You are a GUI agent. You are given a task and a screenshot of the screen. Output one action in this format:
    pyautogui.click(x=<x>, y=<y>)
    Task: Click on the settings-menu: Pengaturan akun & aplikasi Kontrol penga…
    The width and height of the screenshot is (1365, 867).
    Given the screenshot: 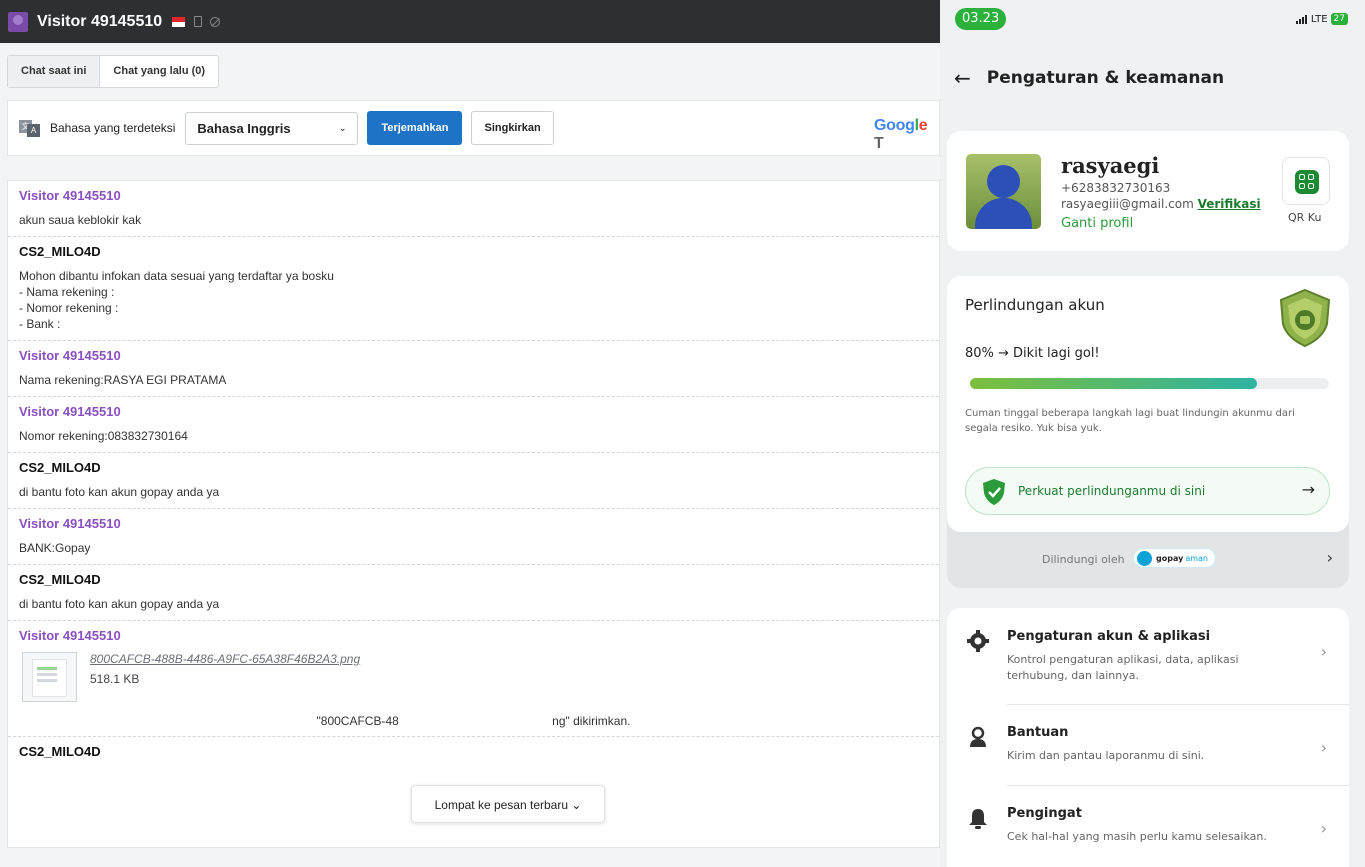 What is the action you would take?
    pyautogui.click(x=1148, y=737)
    